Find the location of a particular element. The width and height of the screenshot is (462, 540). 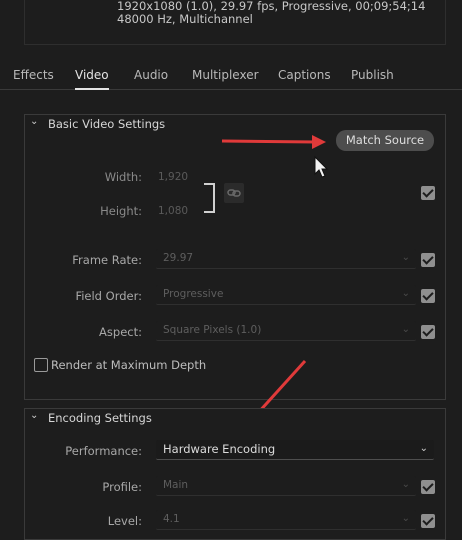

link-dimensions-icon is located at coordinates (234, 193).